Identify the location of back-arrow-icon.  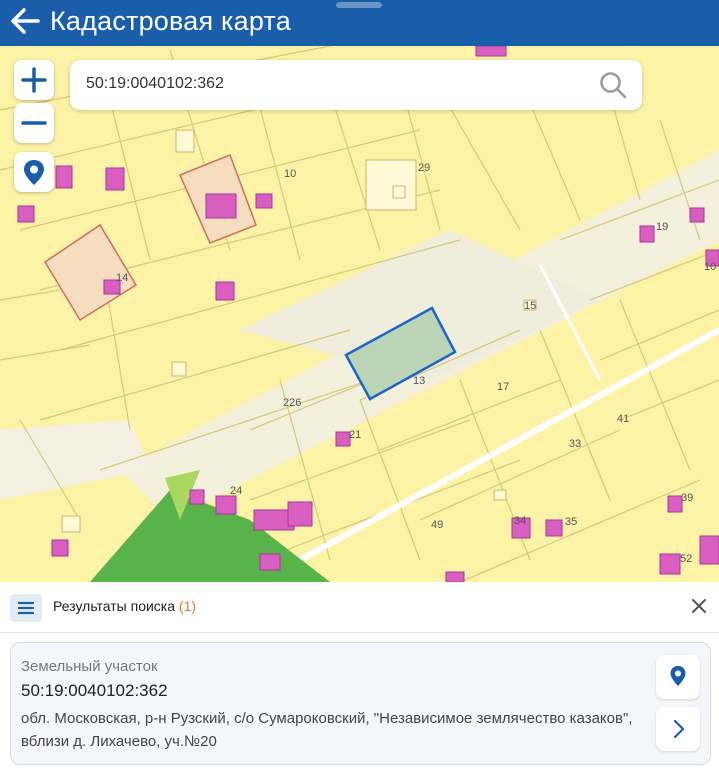
(26, 21).